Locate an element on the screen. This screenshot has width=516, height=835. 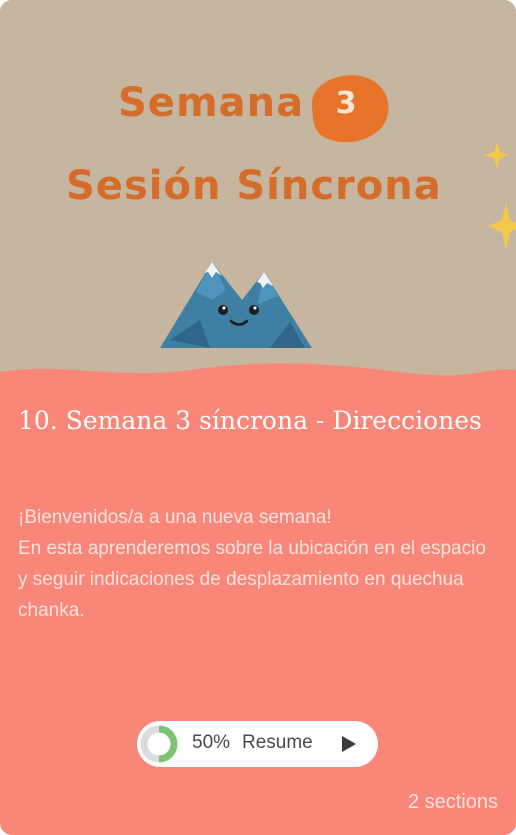
resume-label: Resume is located at coordinates (277, 742).